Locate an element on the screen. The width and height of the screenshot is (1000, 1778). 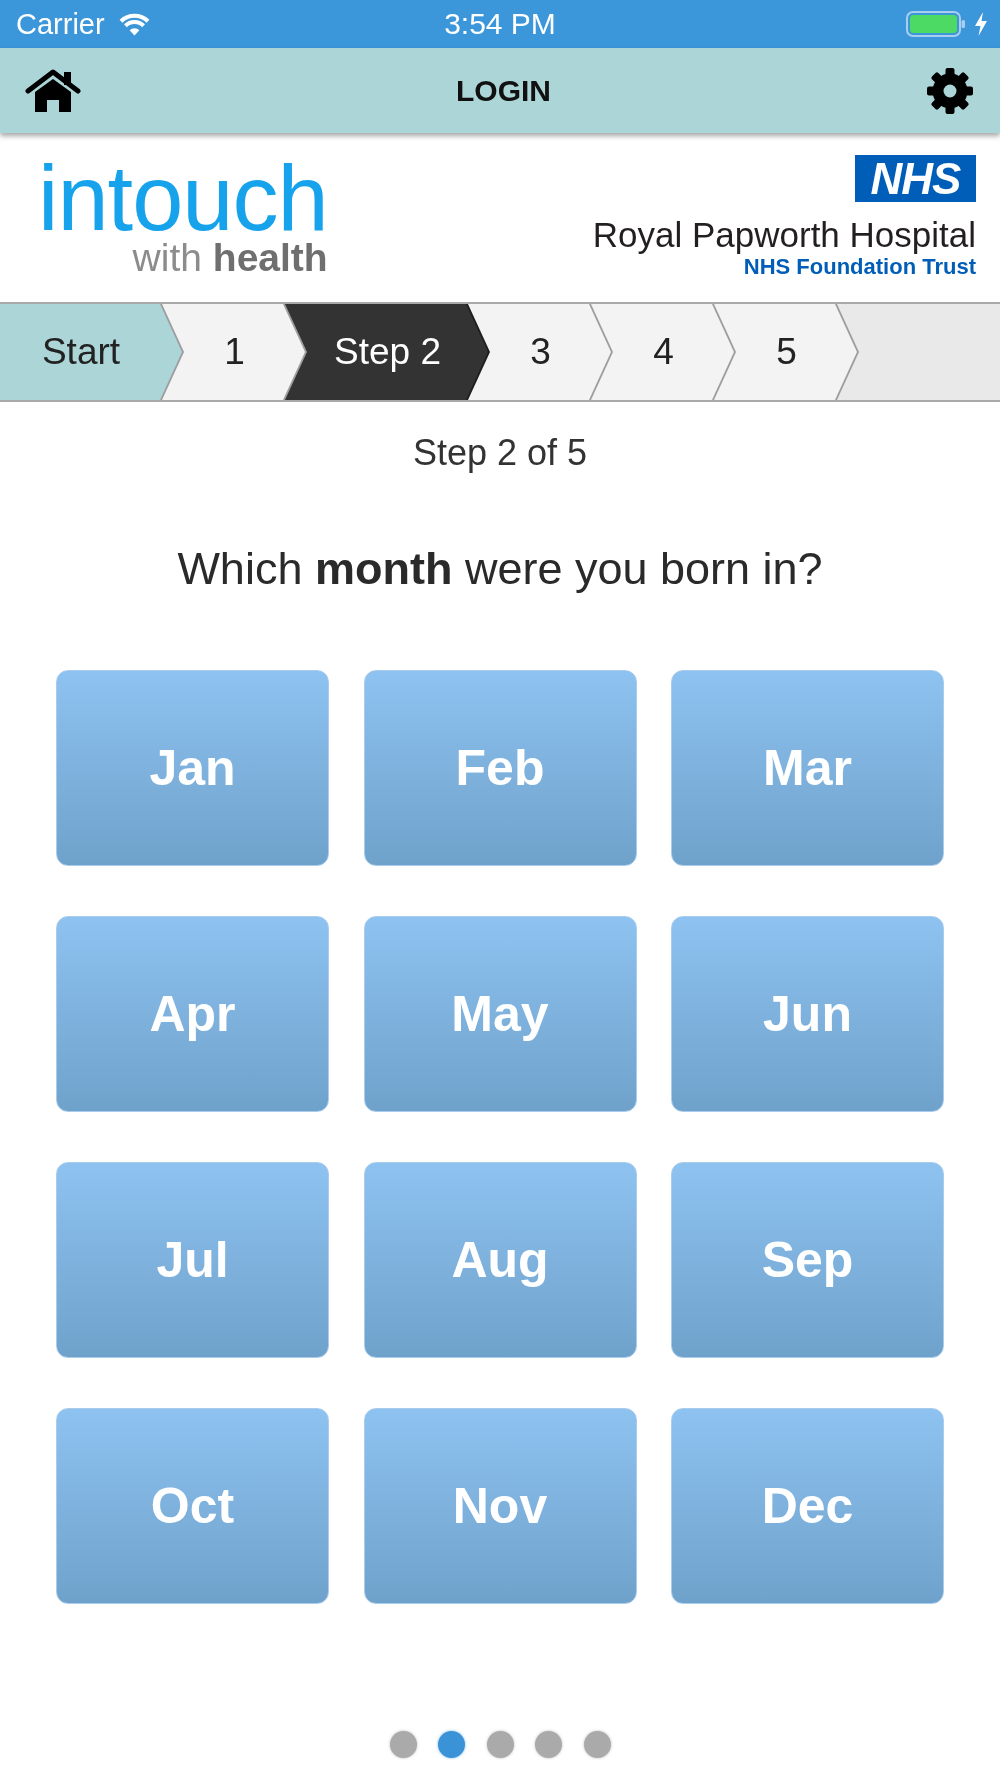
month-button: Nov is located at coordinates (500, 1506).